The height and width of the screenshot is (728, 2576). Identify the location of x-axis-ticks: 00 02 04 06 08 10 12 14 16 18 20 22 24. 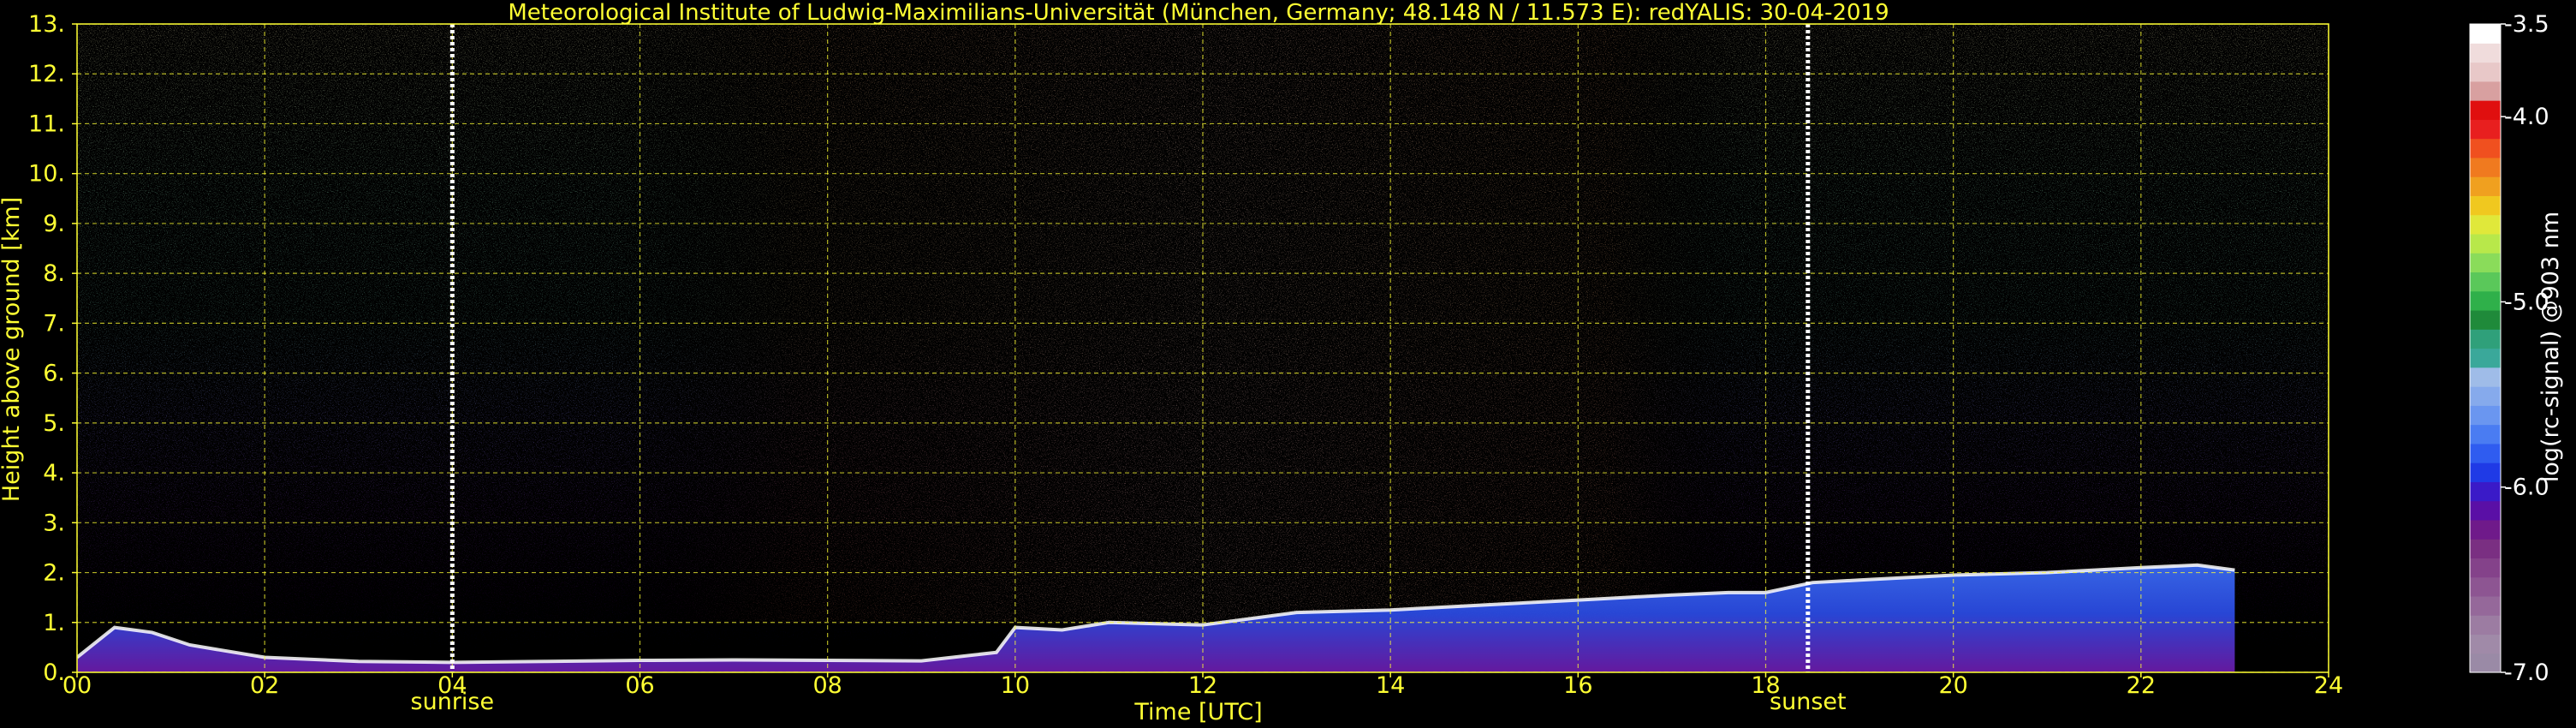
(1202, 685).